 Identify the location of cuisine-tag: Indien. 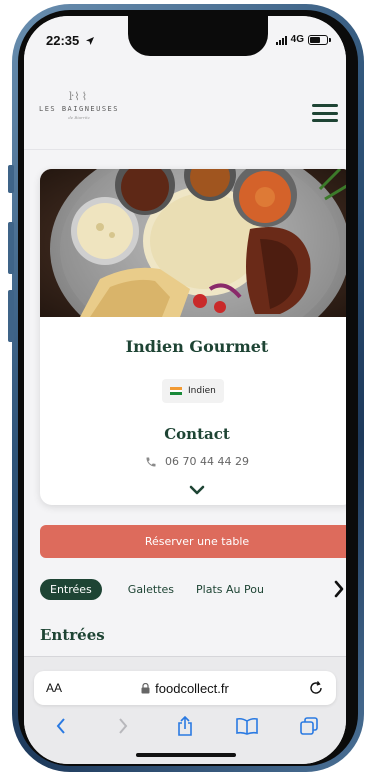
(193, 391).